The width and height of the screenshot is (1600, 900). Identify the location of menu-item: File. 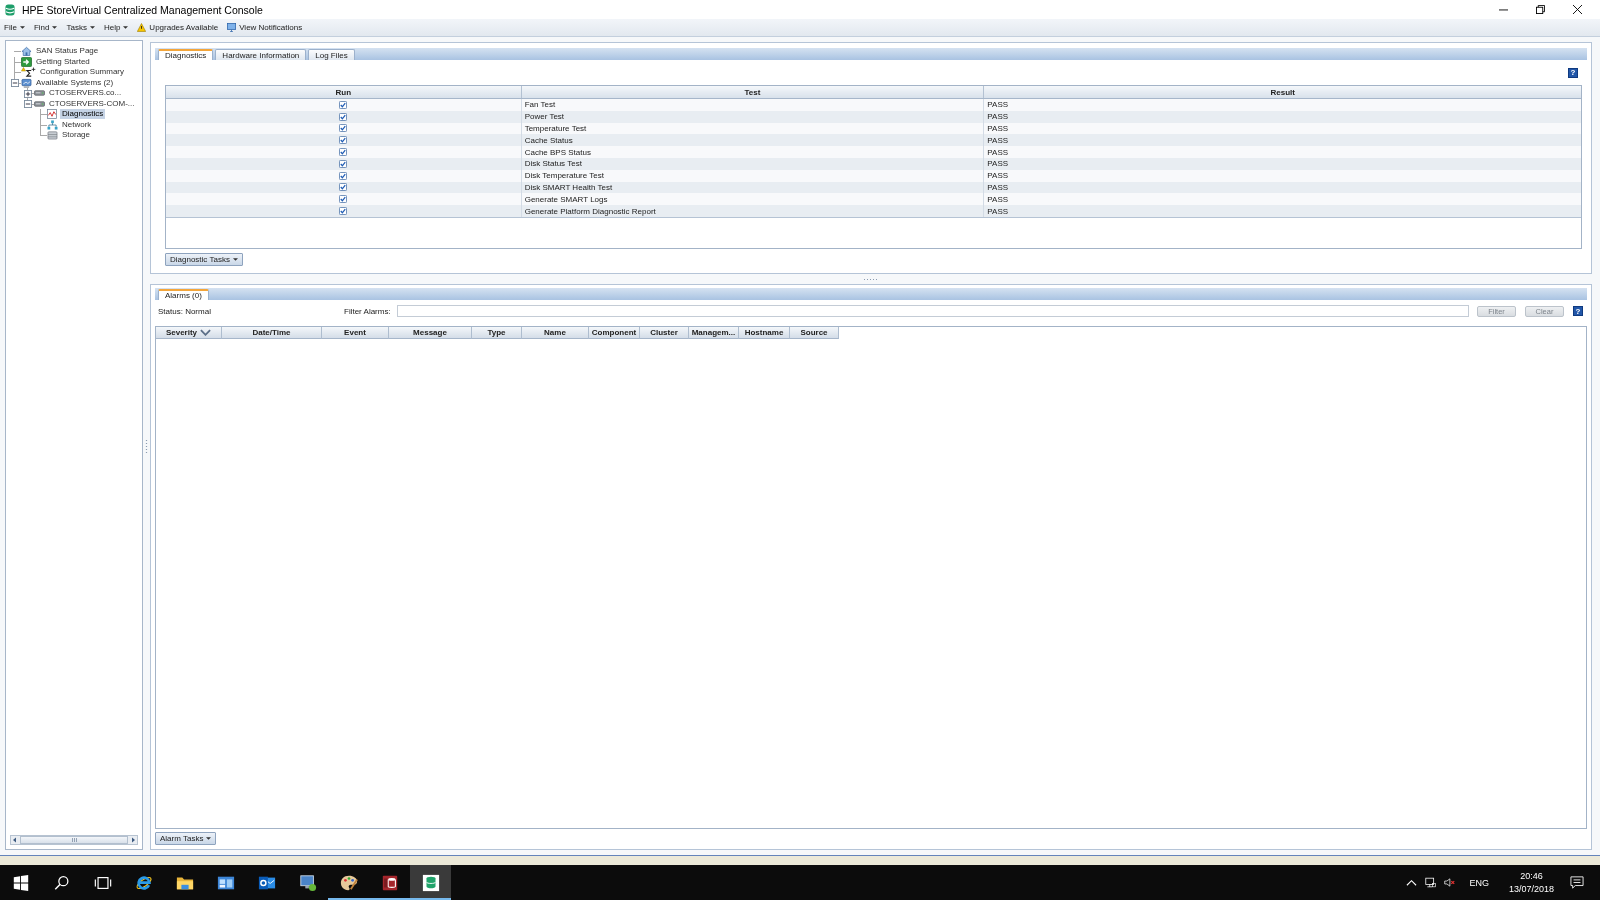
(14, 27).